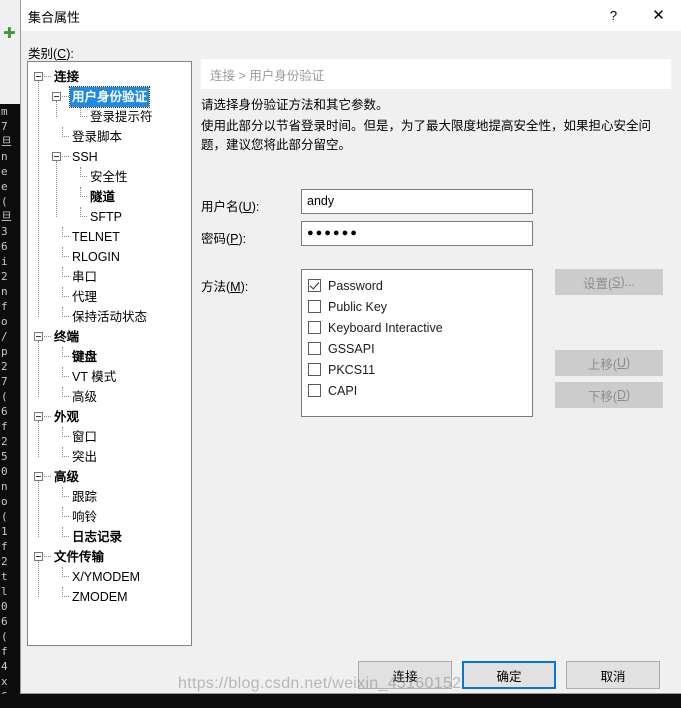  I want to click on tree-item-RLOGIN: RLOGIN, so click(109, 257).